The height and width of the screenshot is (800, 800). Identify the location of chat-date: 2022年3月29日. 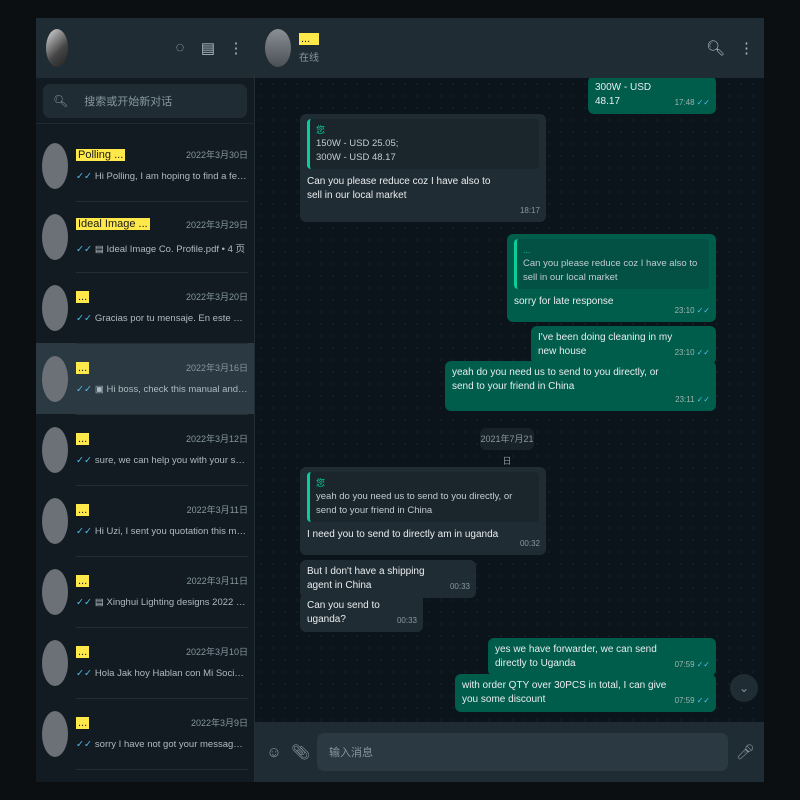
(216, 224).